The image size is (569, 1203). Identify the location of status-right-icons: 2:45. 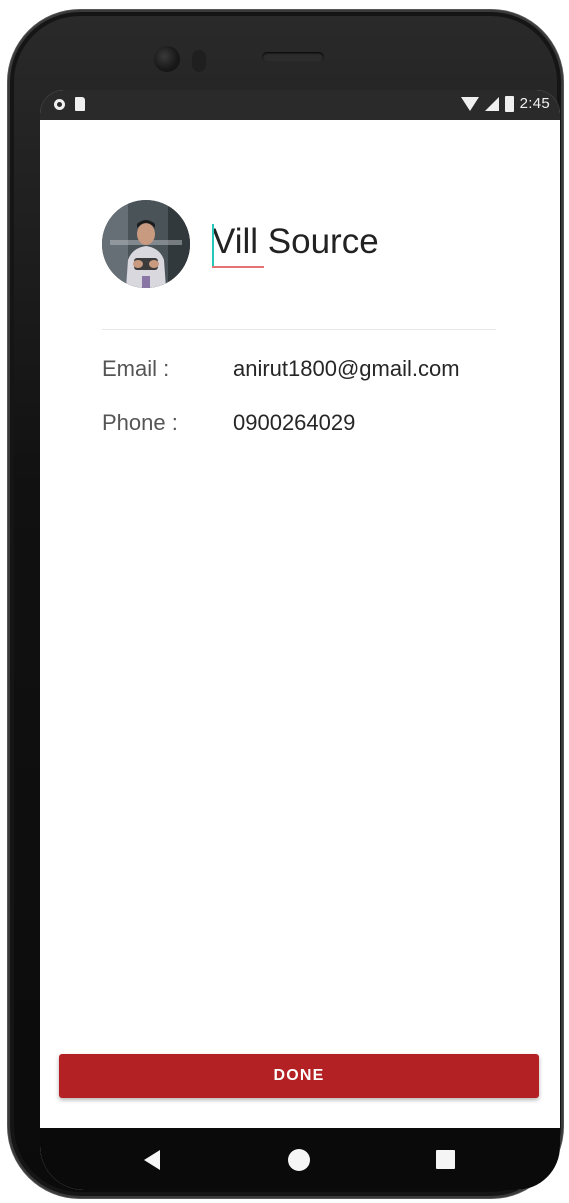
(505, 103).